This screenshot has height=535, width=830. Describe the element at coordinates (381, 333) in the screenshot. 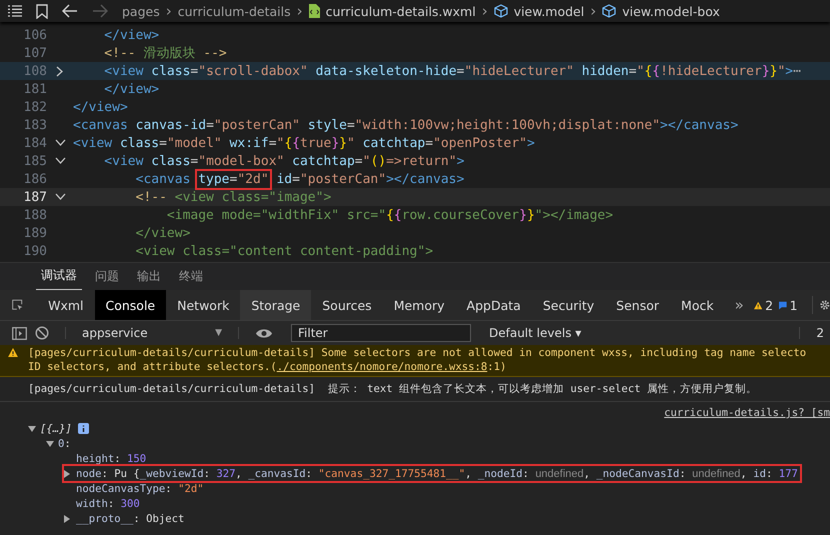

I see `filter-field: Filter` at that location.